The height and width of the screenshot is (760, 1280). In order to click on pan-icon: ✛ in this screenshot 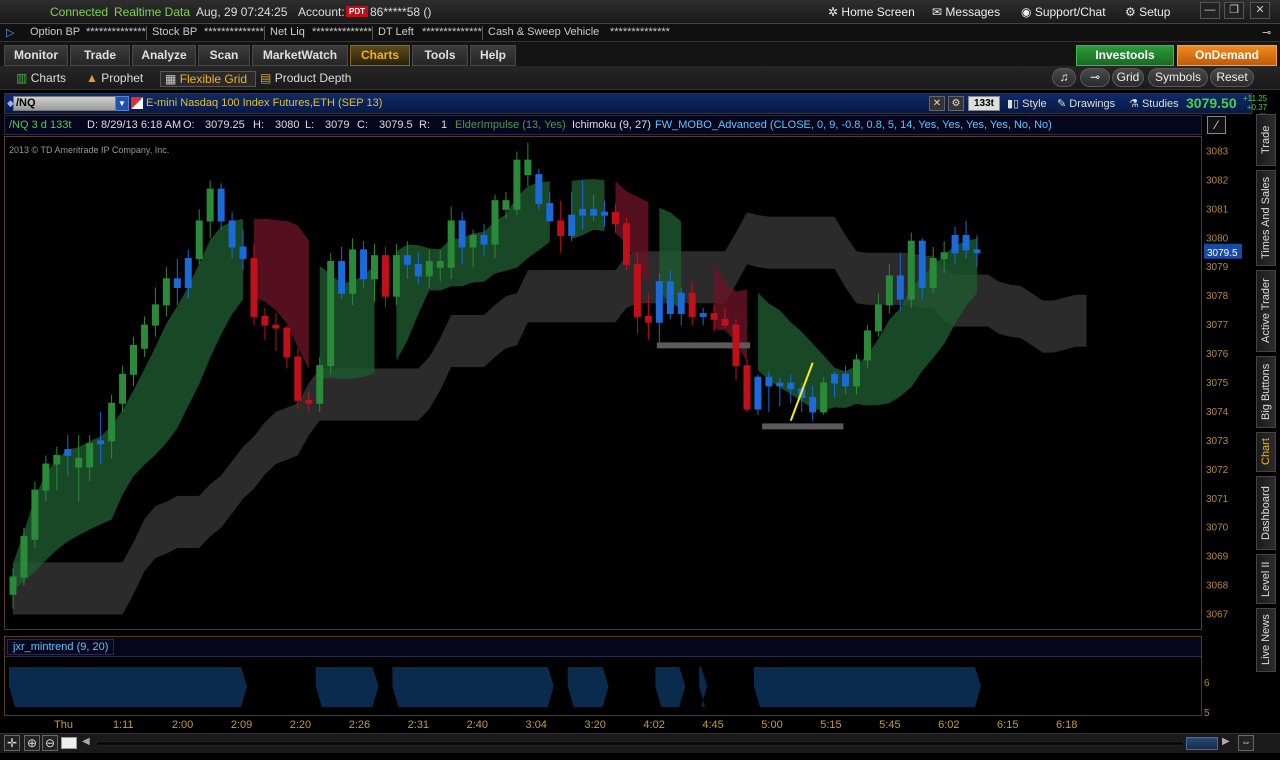, I will do `click(12, 743)`.